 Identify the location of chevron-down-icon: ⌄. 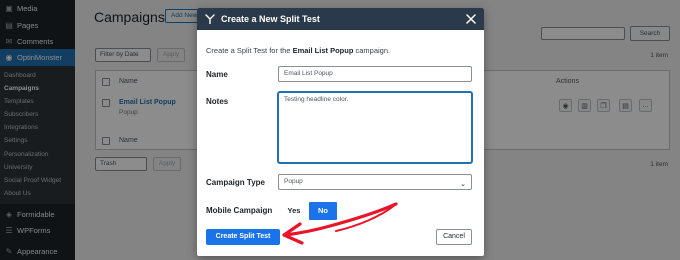
(463, 184).